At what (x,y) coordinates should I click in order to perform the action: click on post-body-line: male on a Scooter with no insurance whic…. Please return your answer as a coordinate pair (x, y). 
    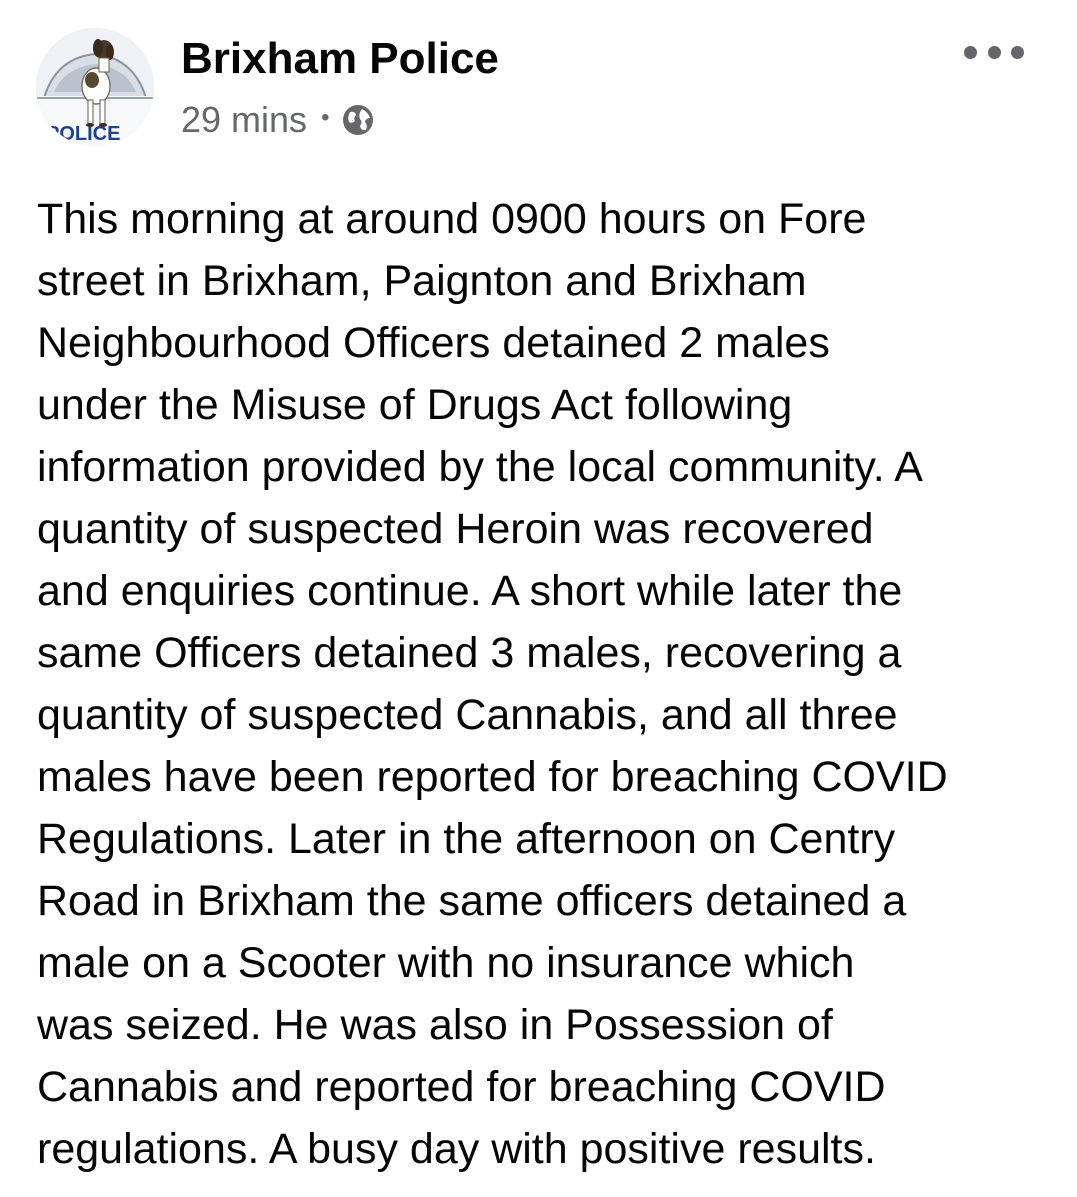
    Looking at the image, I should click on (446, 963).